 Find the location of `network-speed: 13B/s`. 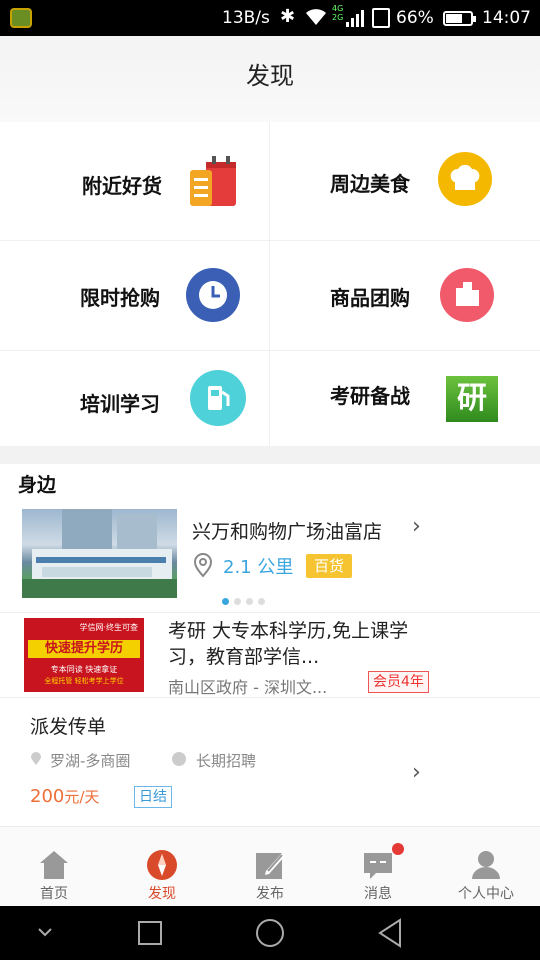

network-speed: 13B/s is located at coordinates (246, 18).